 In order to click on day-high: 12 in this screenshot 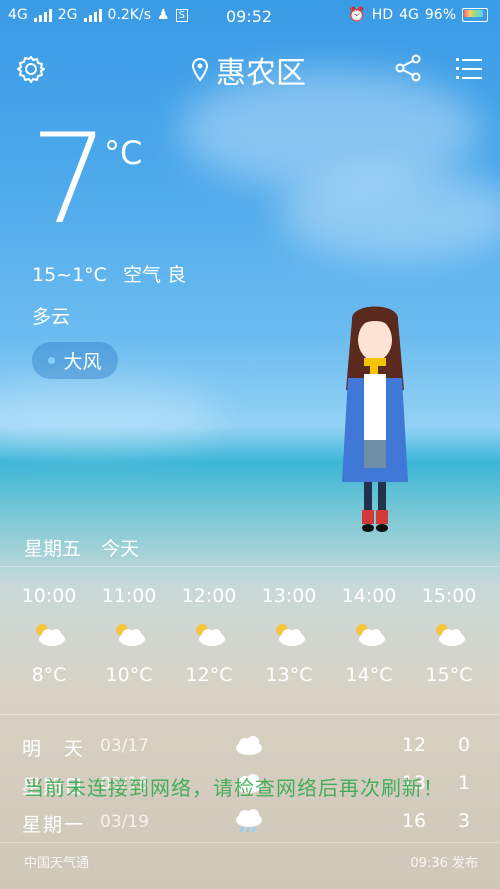, I will do `click(414, 745)`.